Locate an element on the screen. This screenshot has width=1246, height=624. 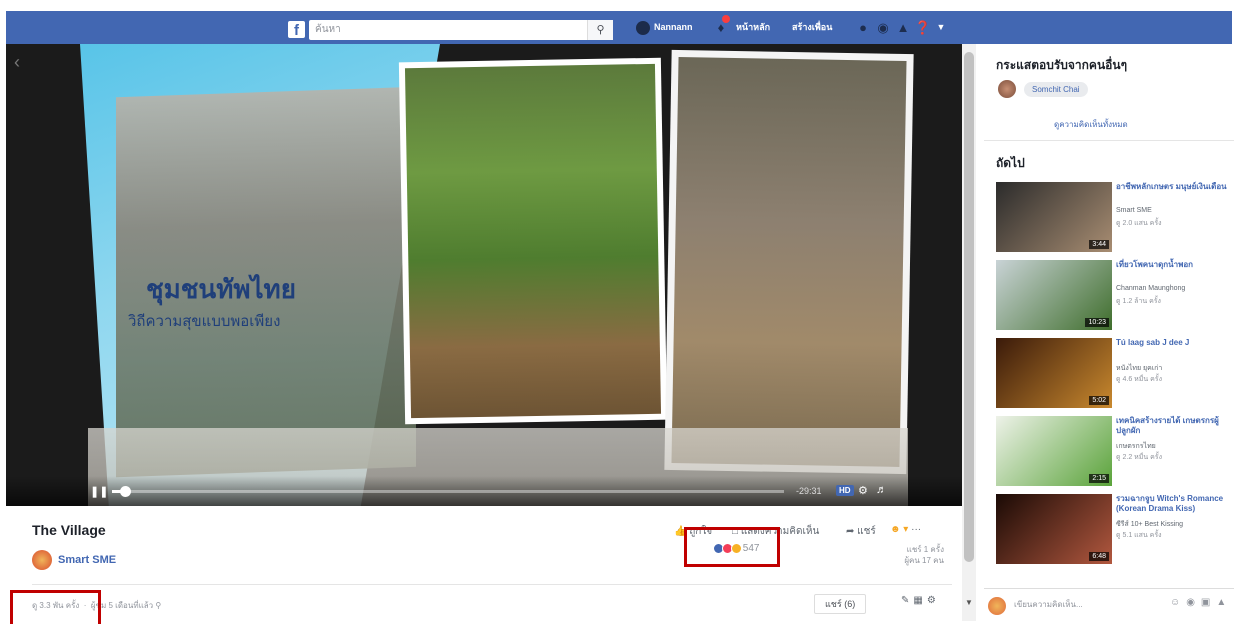
video-thumbnail: 3:44 is located at coordinates (1054, 217).